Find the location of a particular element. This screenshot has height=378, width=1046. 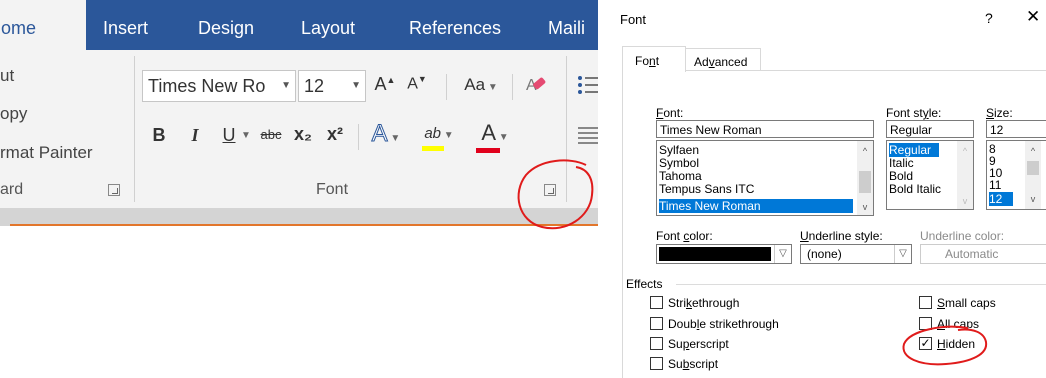

size-input: 12 is located at coordinates (1016, 129).